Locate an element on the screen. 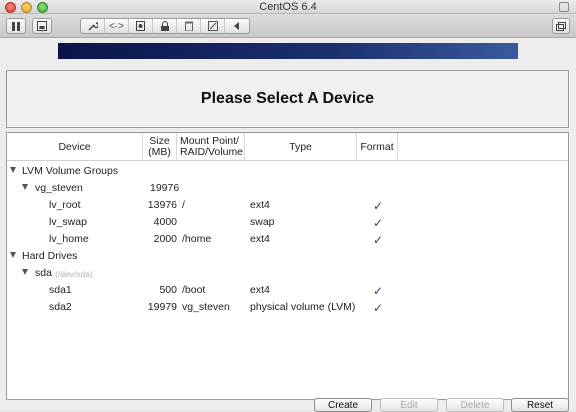 The image size is (576, 412). action-buttons: Create Edit Delete Reset is located at coordinates (288, 405).